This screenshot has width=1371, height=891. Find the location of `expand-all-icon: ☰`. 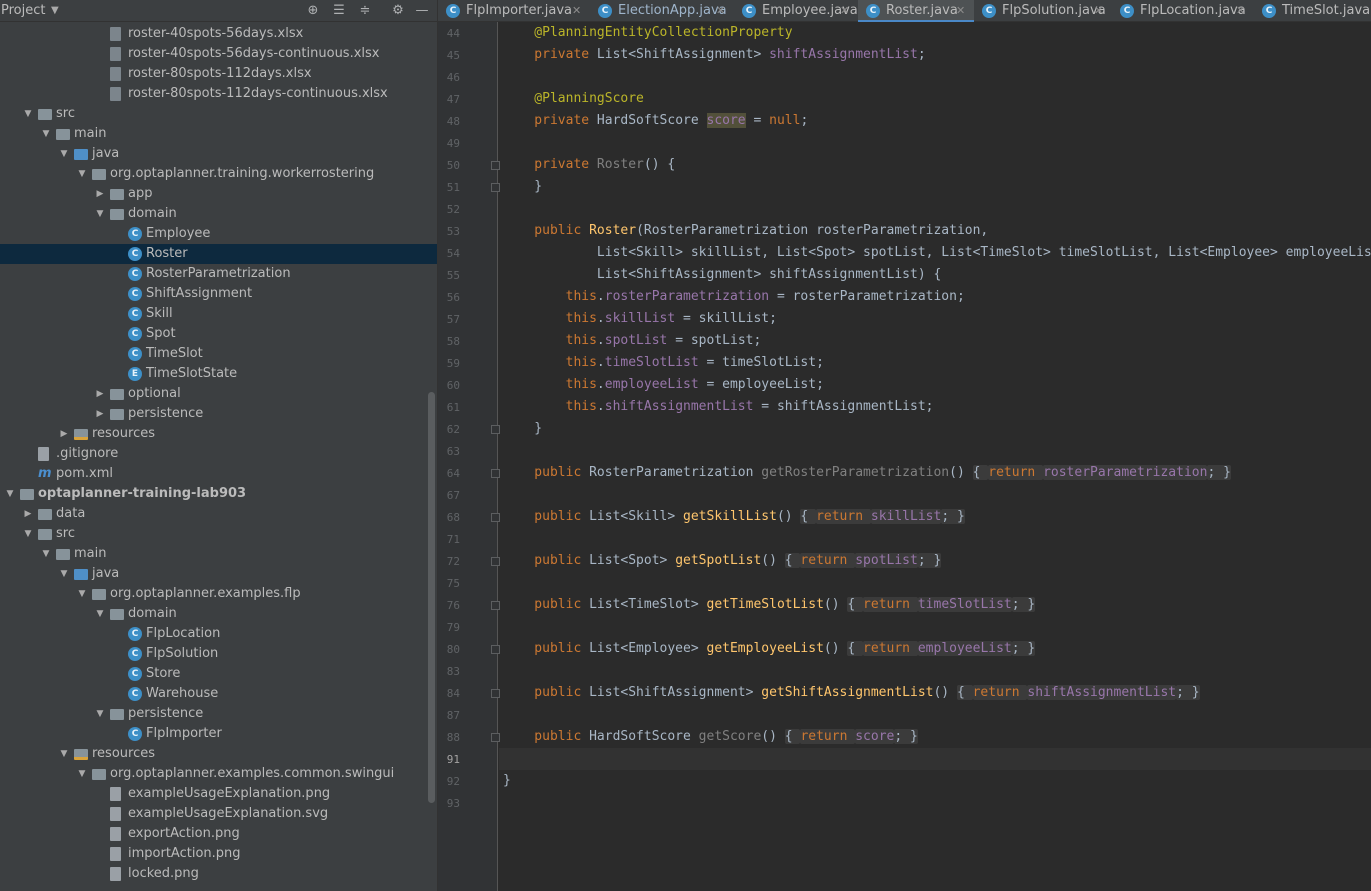

expand-all-icon: ☰ is located at coordinates (339, 11).